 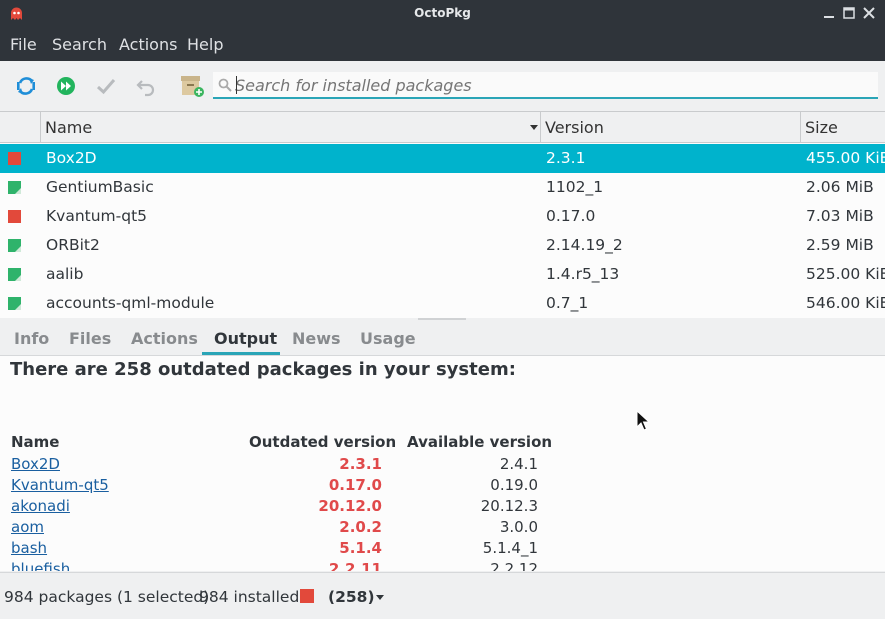 What do you see at coordinates (40, 506) in the screenshot?
I see `package-link: akonadi` at bounding box center [40, 506].